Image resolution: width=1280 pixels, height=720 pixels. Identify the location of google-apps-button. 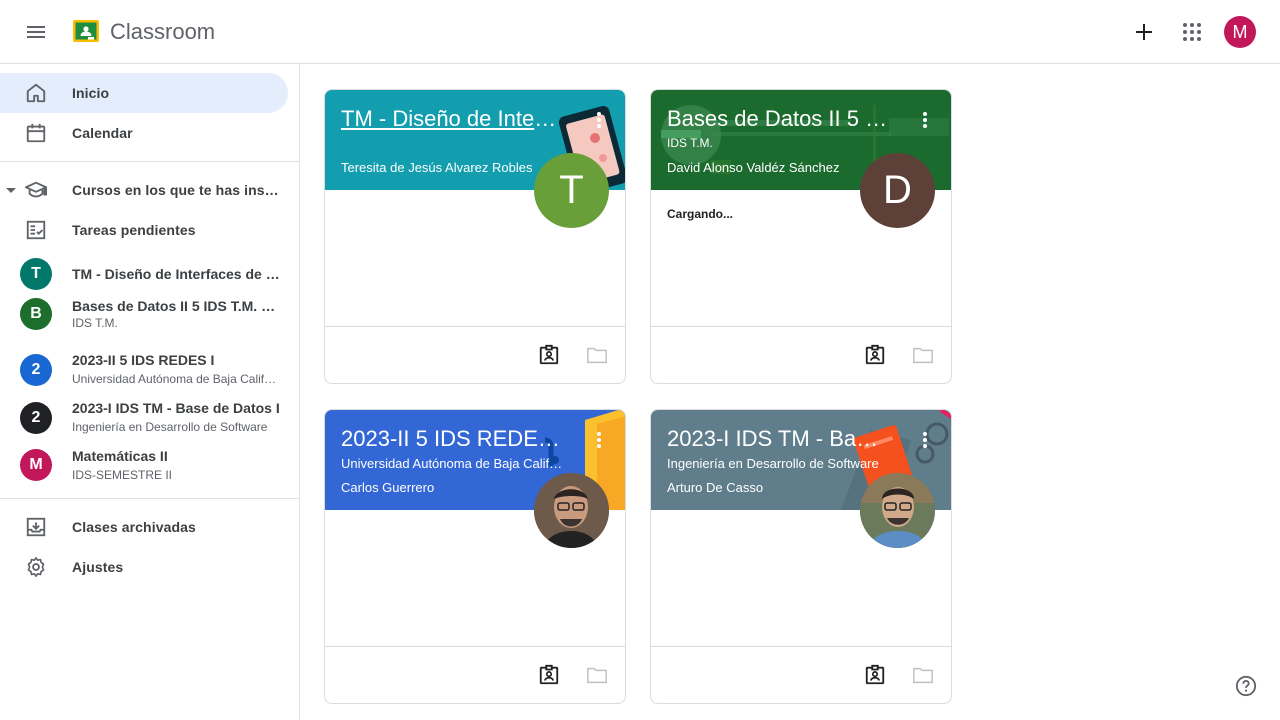
(1192, 32).